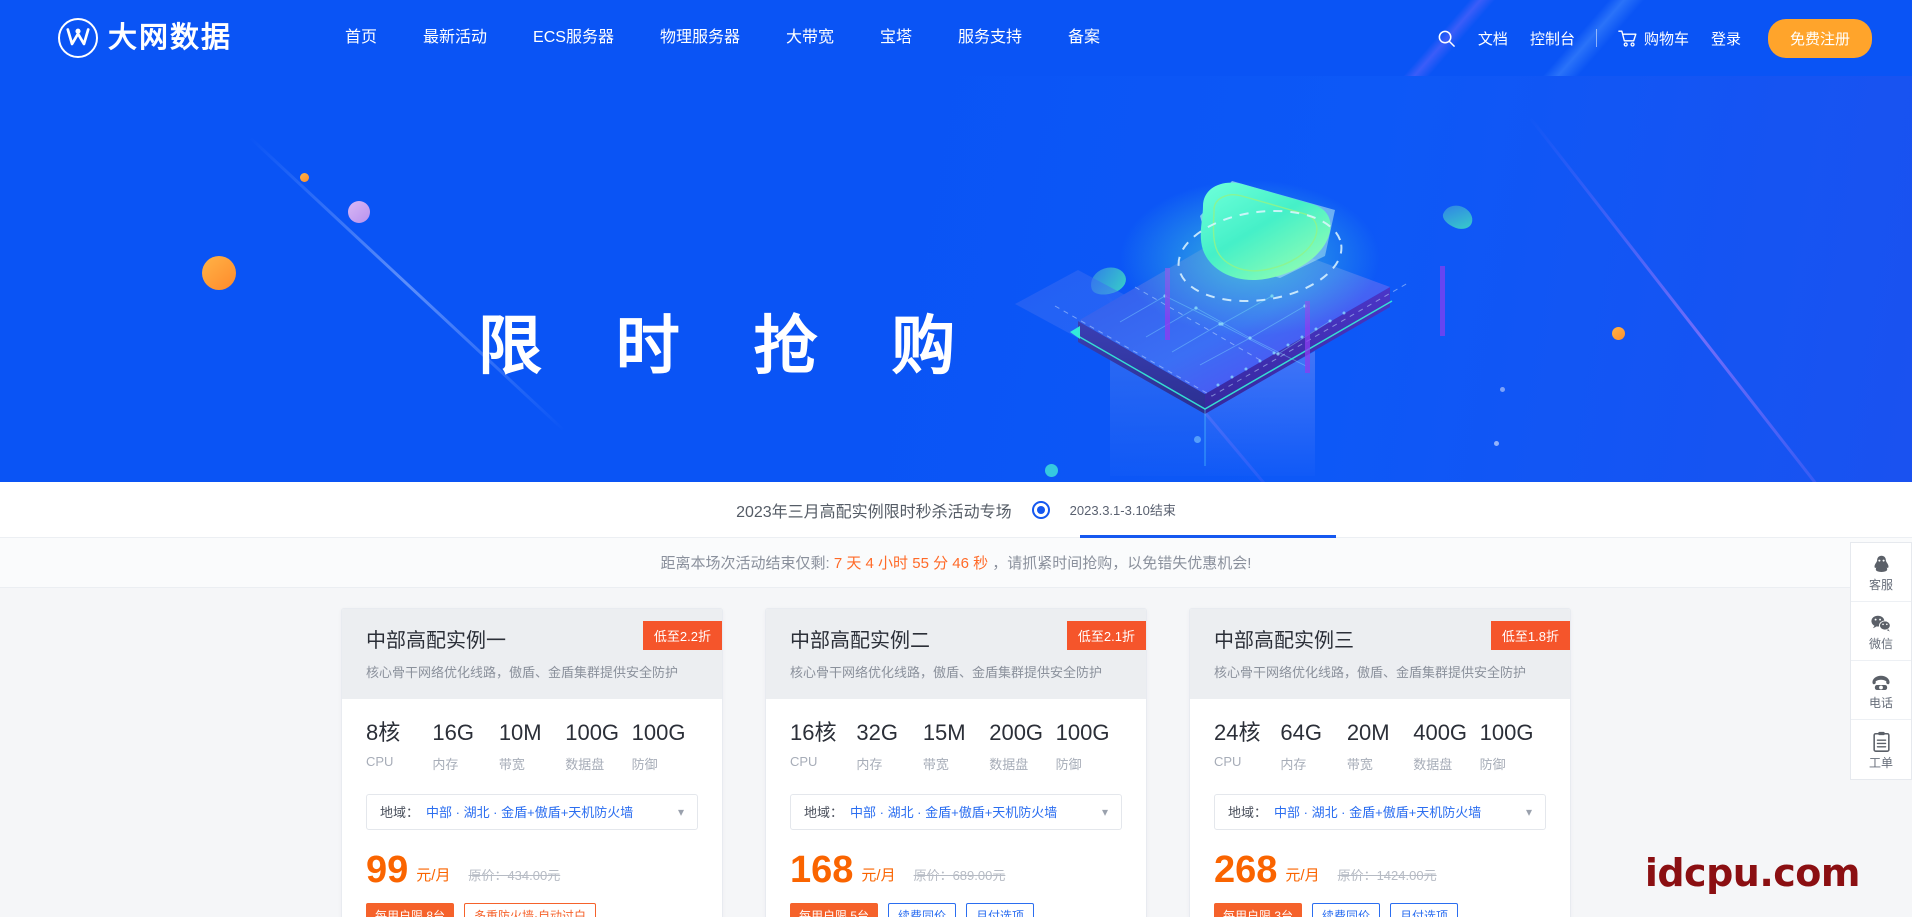  I want to click on nav-item-baota: 宝塔, so click(896, 38).